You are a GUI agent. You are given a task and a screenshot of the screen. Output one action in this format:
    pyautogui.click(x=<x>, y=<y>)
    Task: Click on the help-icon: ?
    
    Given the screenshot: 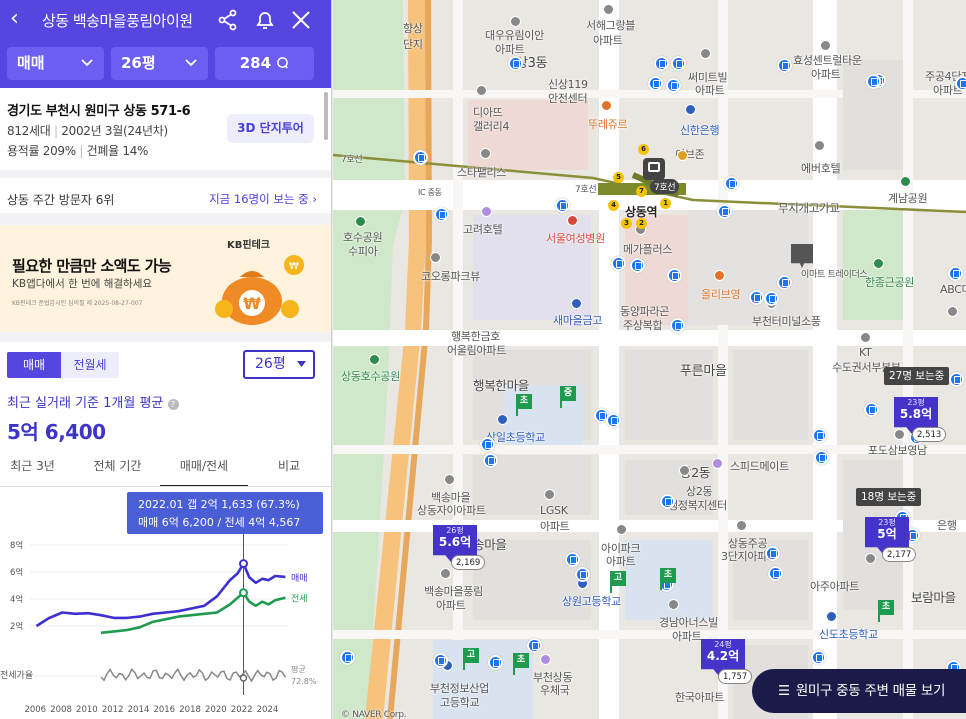 What is the action you would take?
    pyautogui.click(x=173, y=404)
    